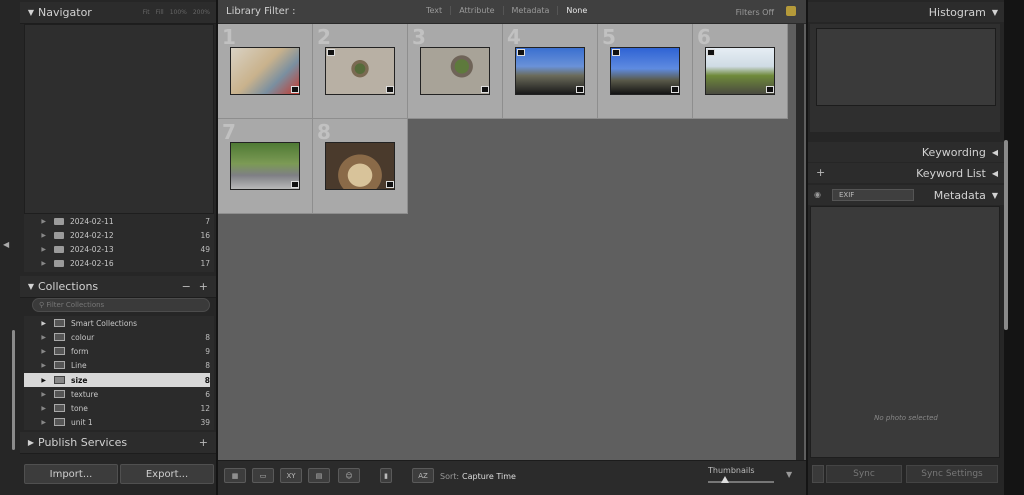 The height and width of the screenshot is (495, 1024). I want to click on toolbar-menu-chevron-icon: ▼, so click(789, 474).